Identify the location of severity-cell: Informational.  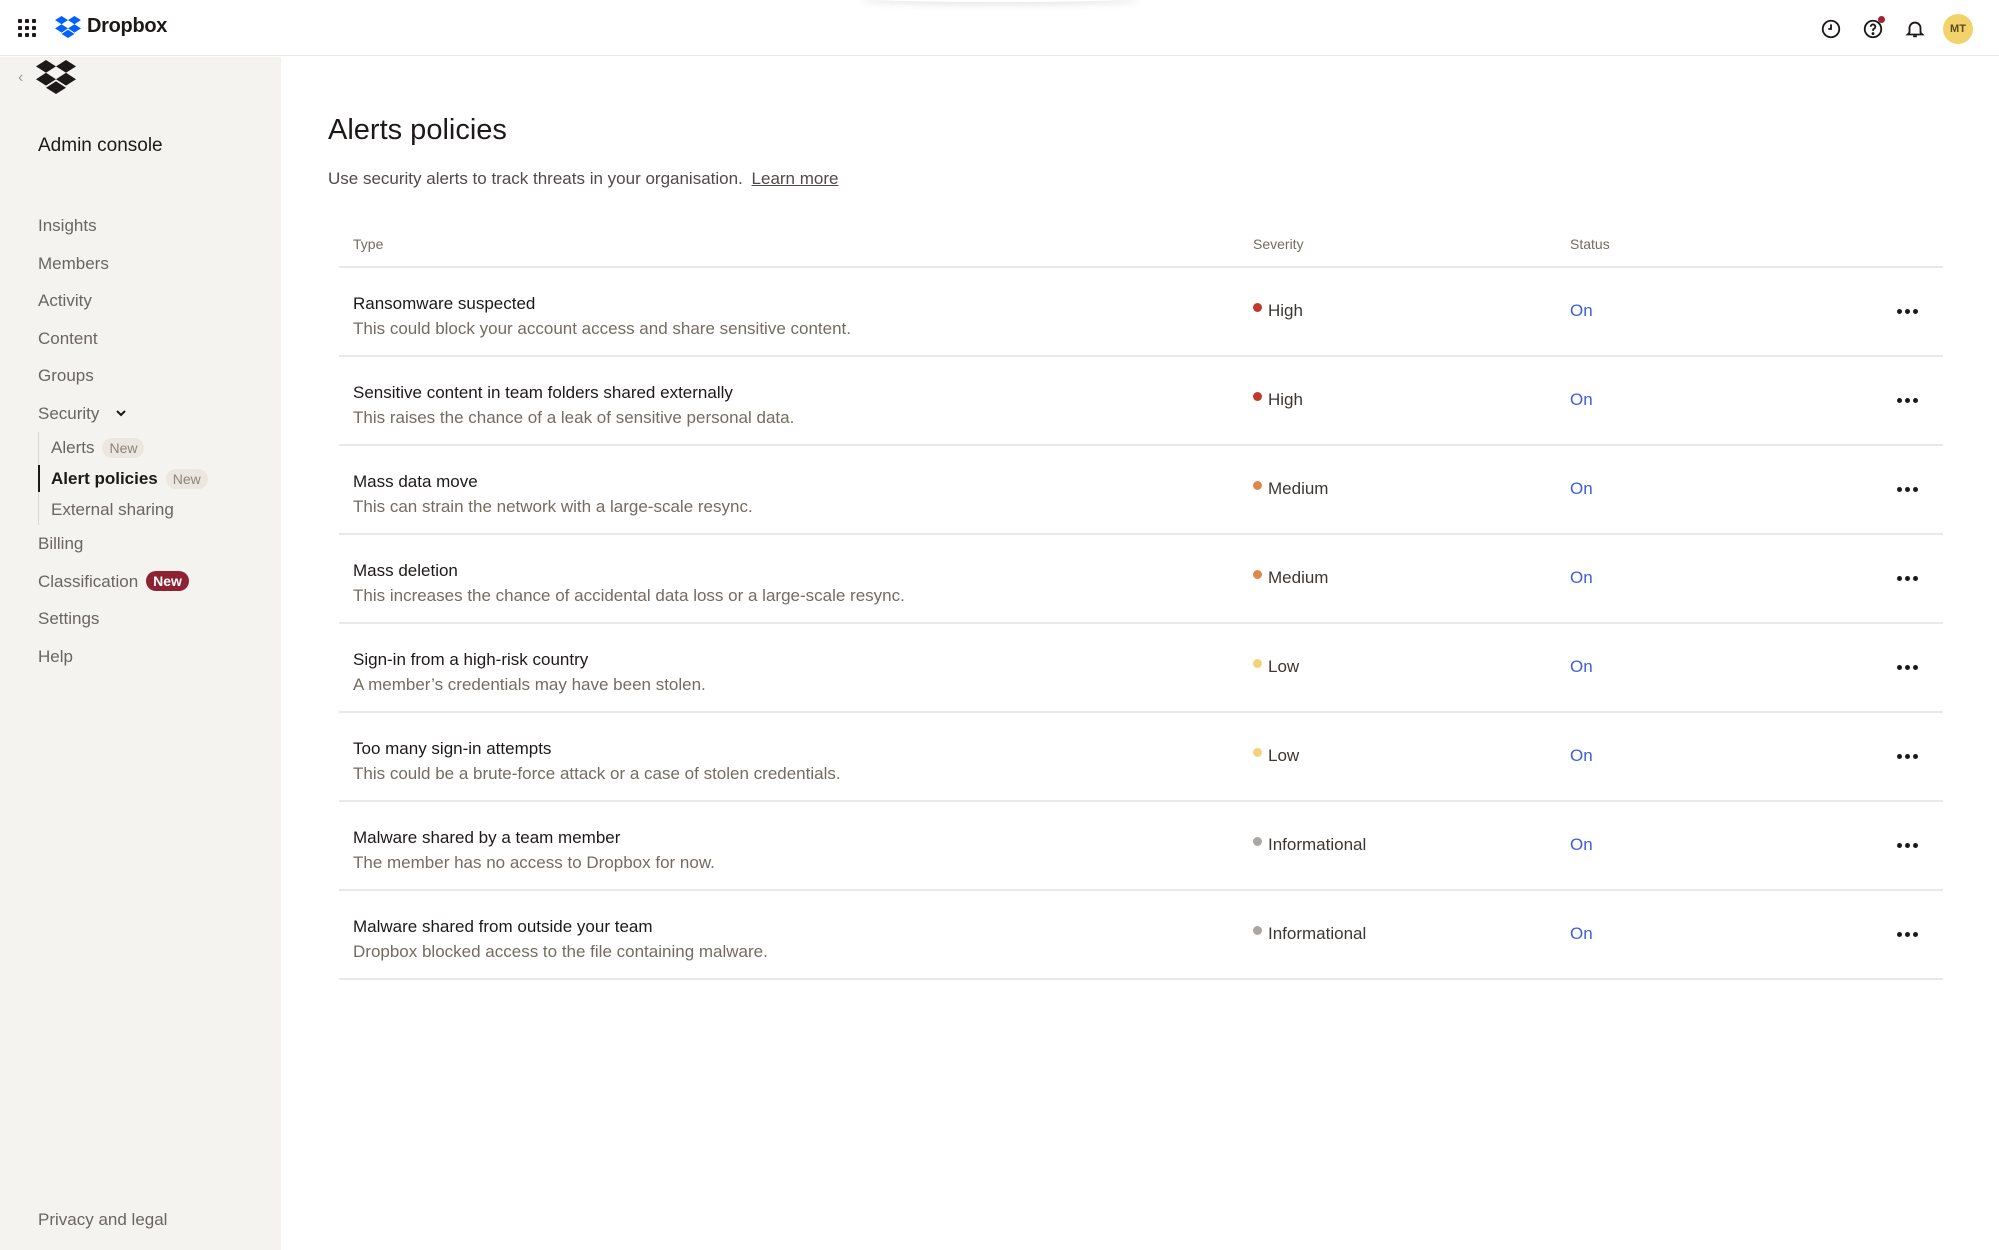
(1309, 934).